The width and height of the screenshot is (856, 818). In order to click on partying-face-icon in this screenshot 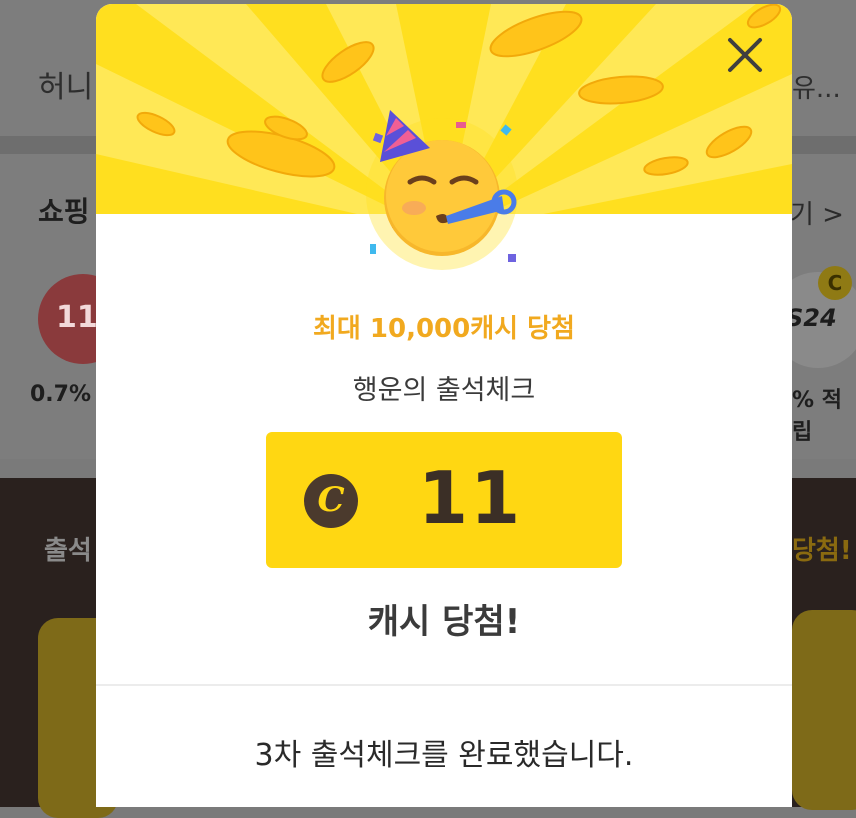, I will do `click(442, 194)`.